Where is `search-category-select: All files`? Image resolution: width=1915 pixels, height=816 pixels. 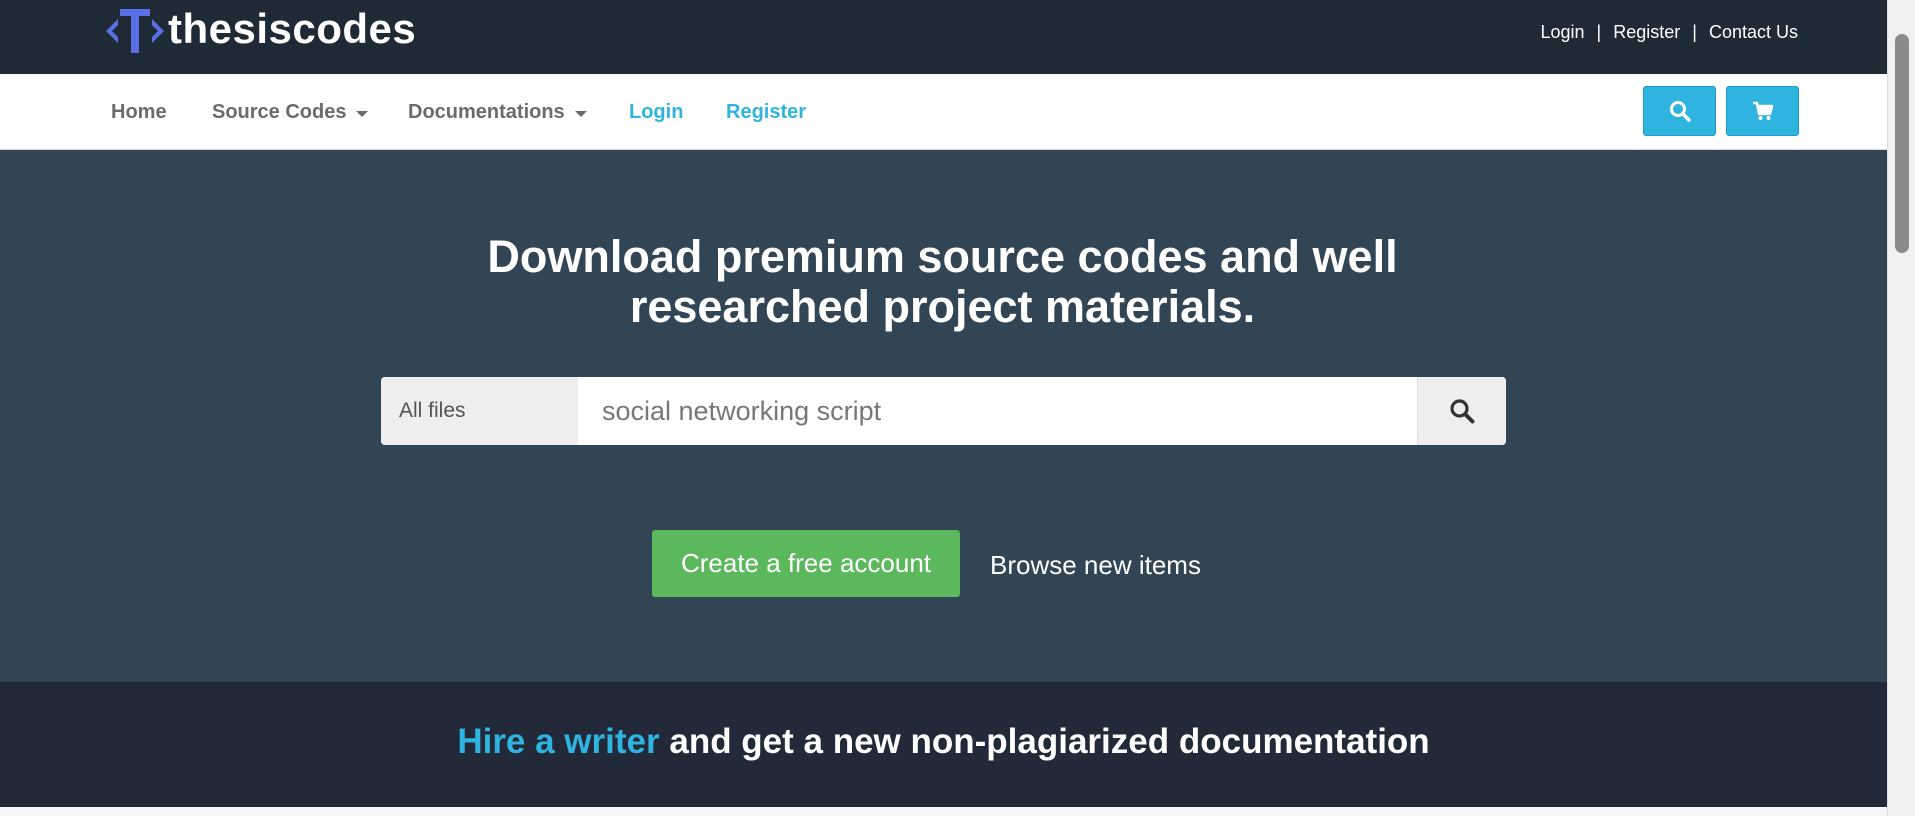
search-category-select: All files is located at coordinates (479, 411).